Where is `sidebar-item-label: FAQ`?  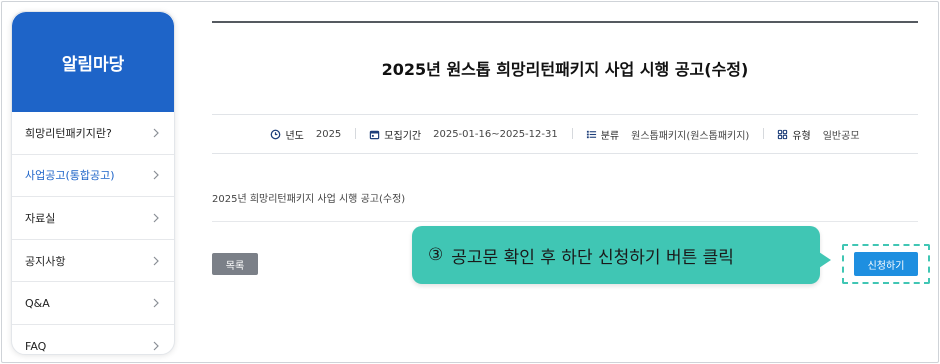 sidebar-item-label: FAQ is located at coordinates (36, 346).